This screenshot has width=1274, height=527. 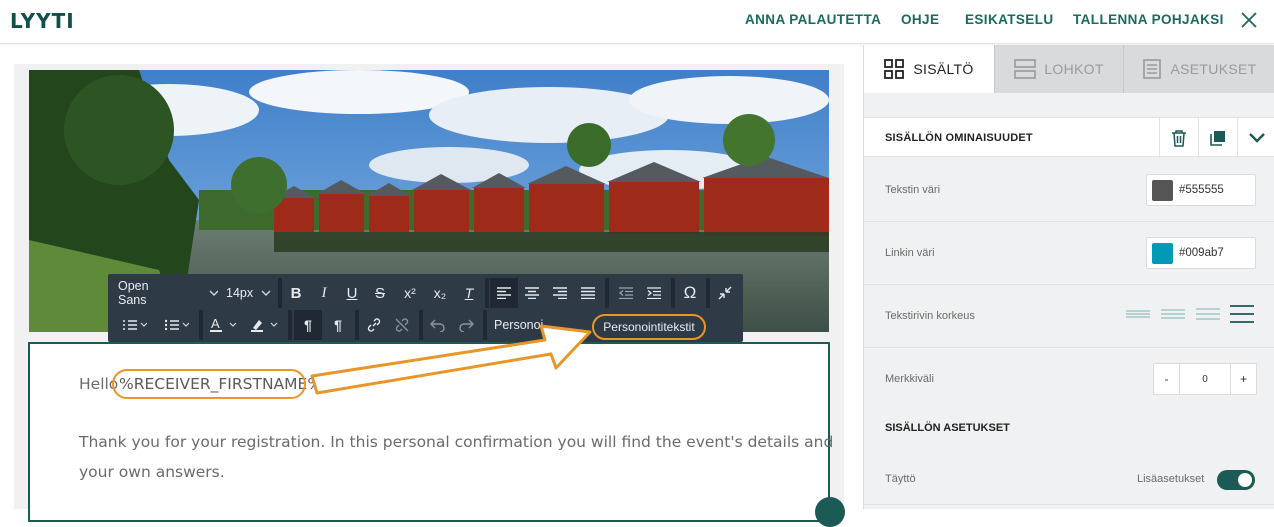 I want to click on marker-glyph, so click(x=264, y=326).